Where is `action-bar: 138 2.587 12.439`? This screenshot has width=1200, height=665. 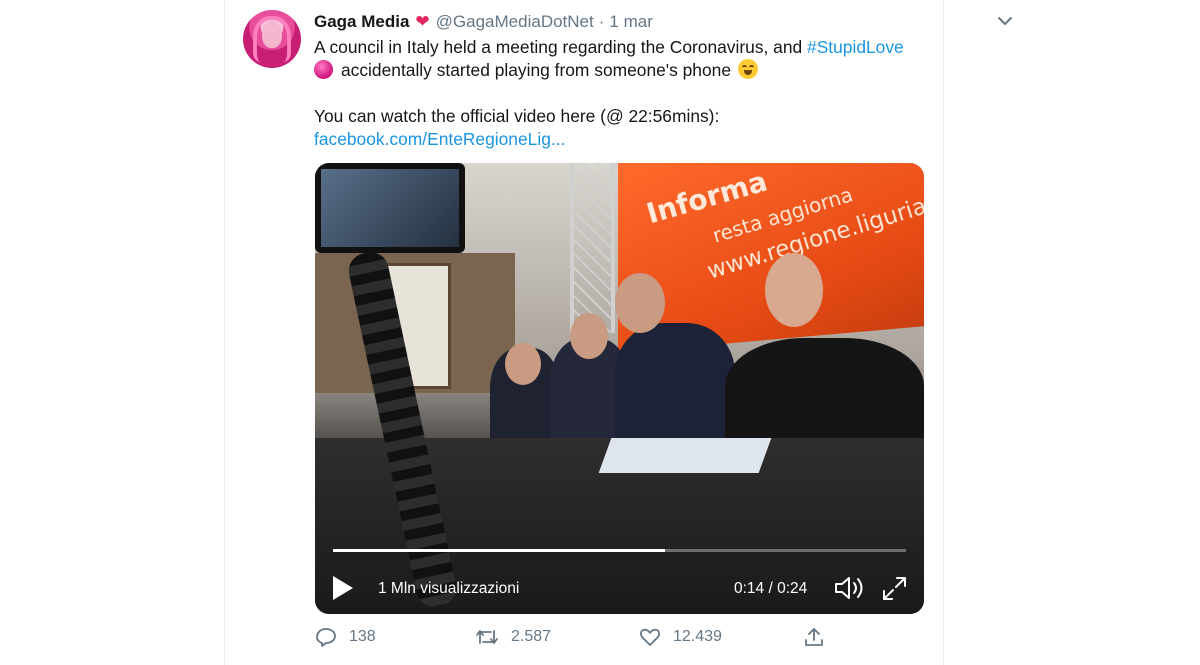 action-bar: 138 2.587 12.439 is located at coordinates (575, 639).